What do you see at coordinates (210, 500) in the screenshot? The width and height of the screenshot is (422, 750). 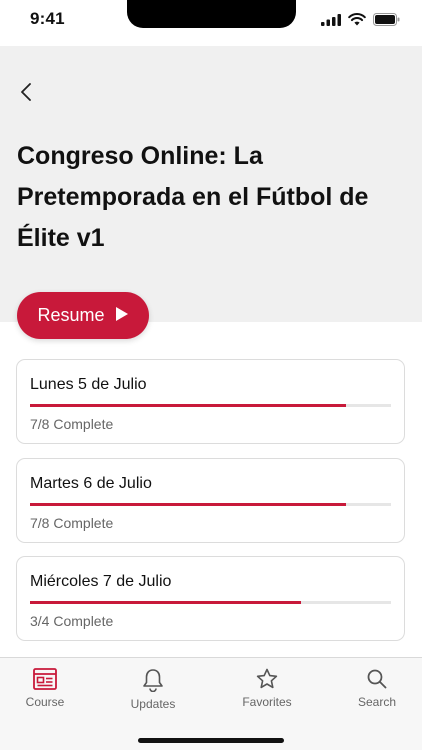 I see `day-card-martes: Martes 6 de Julio 7/8 Complete` at bounding box center [210, 500].